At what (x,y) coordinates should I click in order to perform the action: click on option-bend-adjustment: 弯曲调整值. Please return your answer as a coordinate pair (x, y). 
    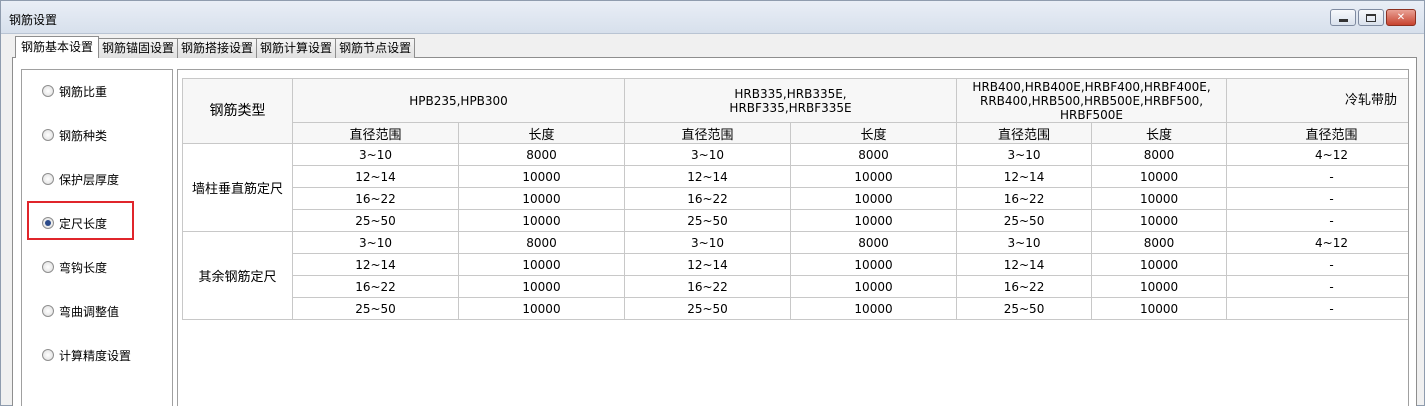
    Looking at the image, I should click on (80, 311).